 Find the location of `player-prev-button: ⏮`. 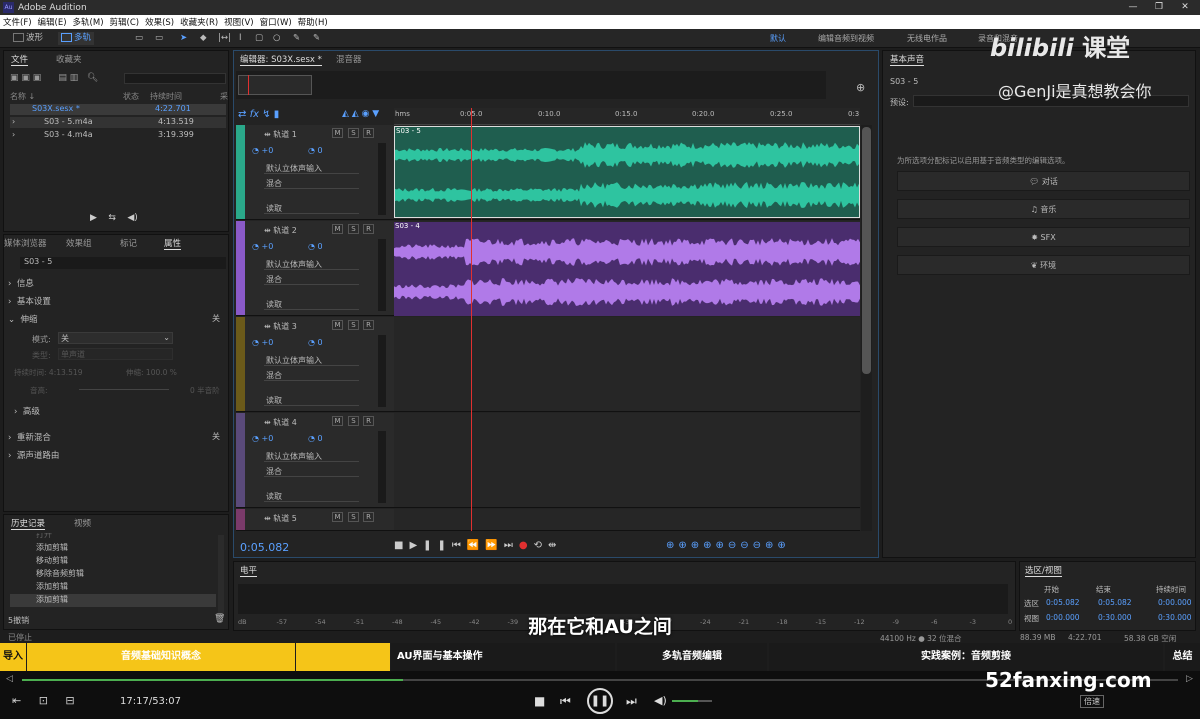

player-prev-button: ⏮ is located at coordinates (565, 701).